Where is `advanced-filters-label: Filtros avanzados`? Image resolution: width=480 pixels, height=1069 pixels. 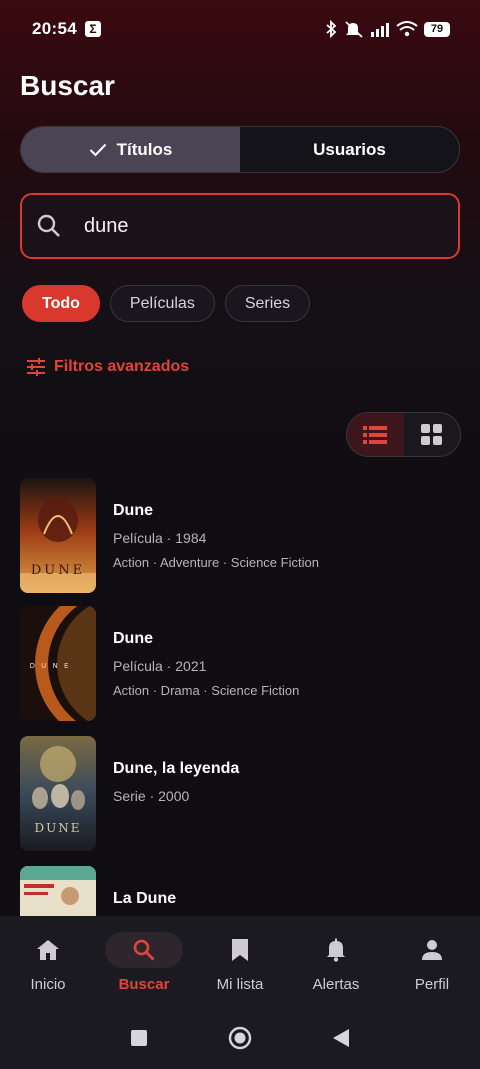
advanced-filters-label: Filtros avanzados is located at coordinates (122, 366).